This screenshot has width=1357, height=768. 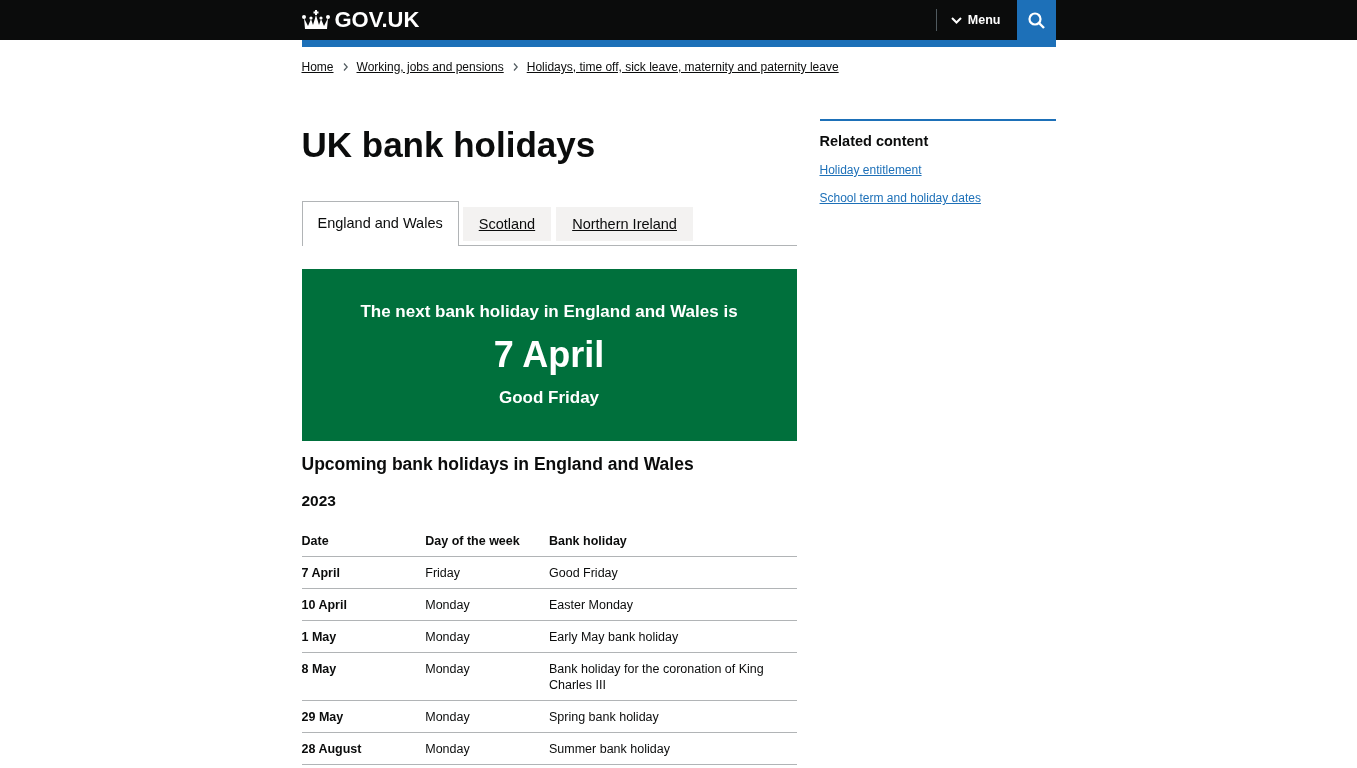 I want to click on related-link: School term and holiday dates, so click(x=900, y=198).